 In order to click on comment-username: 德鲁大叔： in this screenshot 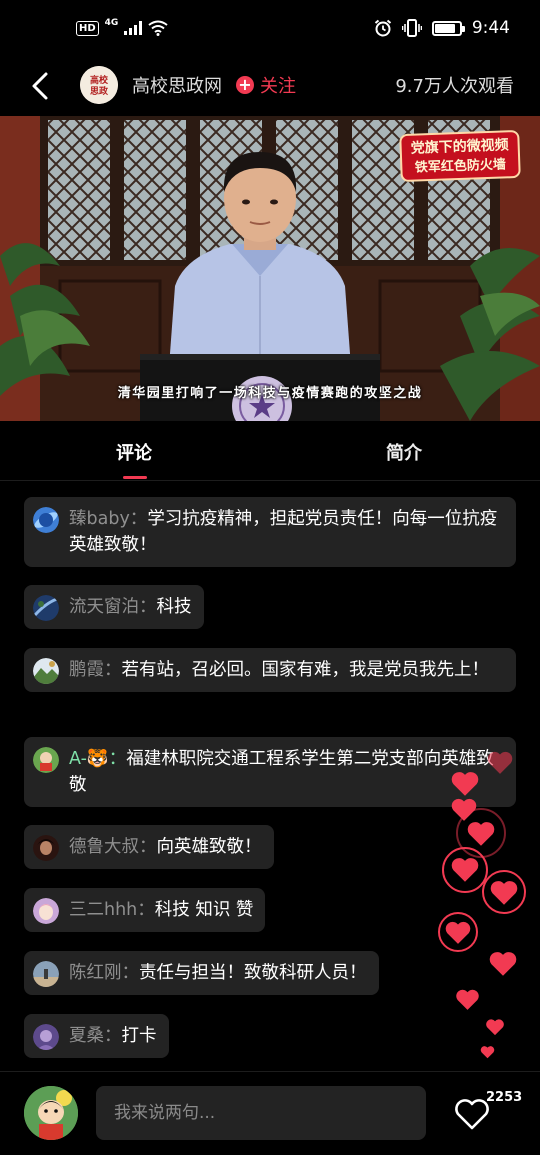, I will do `click(113, 847)`.